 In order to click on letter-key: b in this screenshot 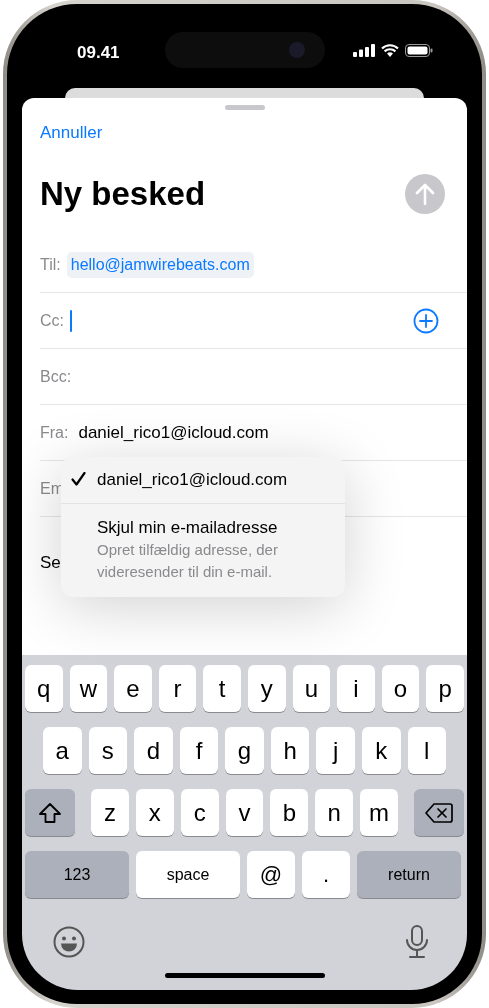, I will do `click(289, 812)`.